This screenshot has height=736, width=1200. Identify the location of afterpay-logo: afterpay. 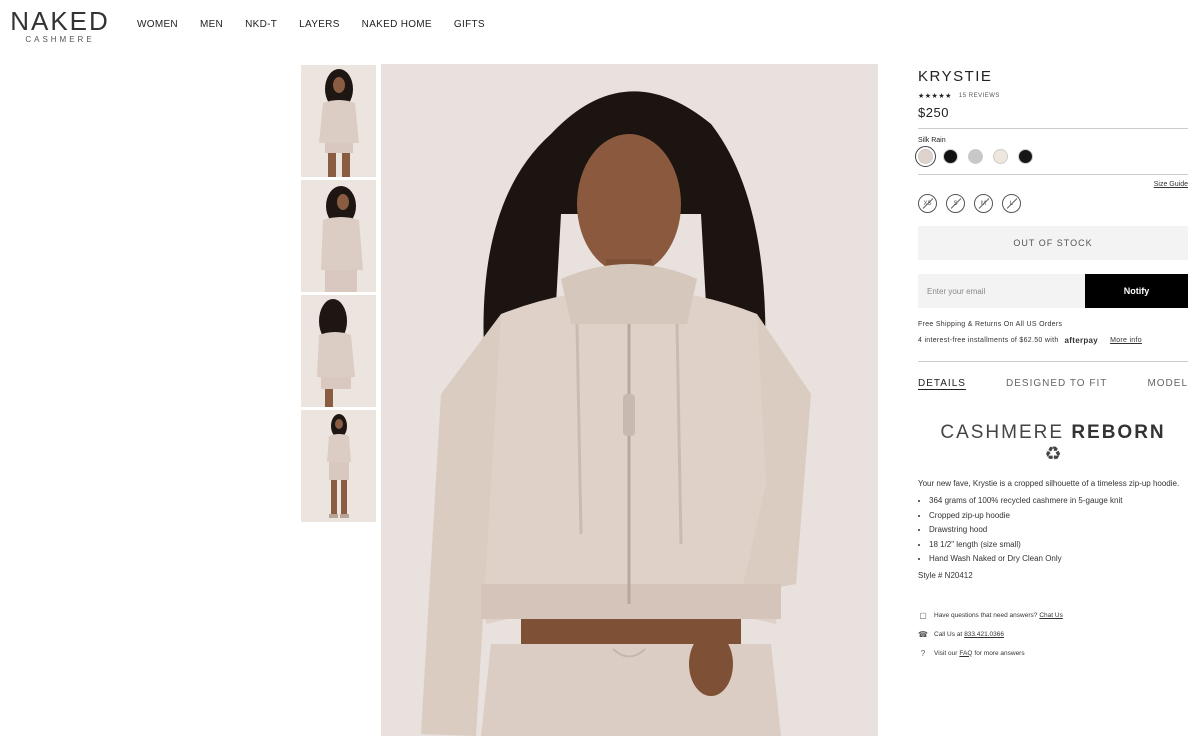
(1081, 340).